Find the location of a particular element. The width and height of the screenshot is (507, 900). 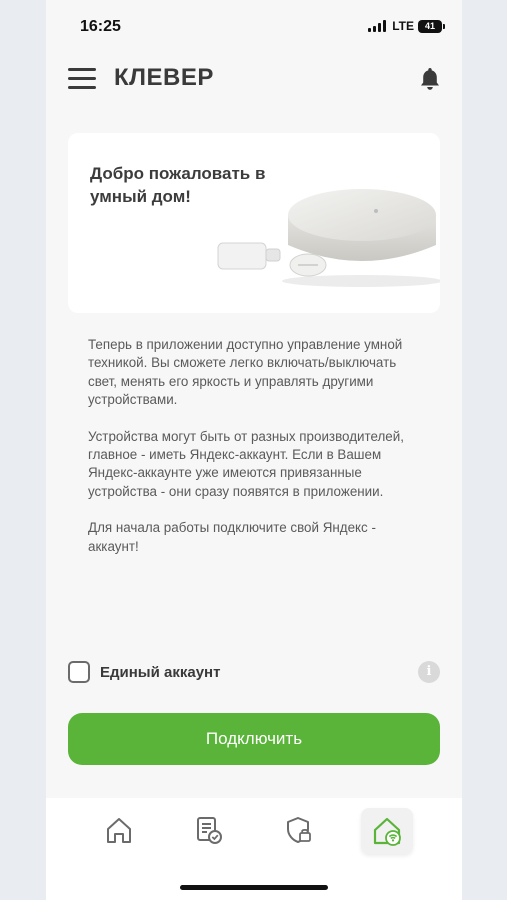

home-indicator is located at coordinates (254, 887).